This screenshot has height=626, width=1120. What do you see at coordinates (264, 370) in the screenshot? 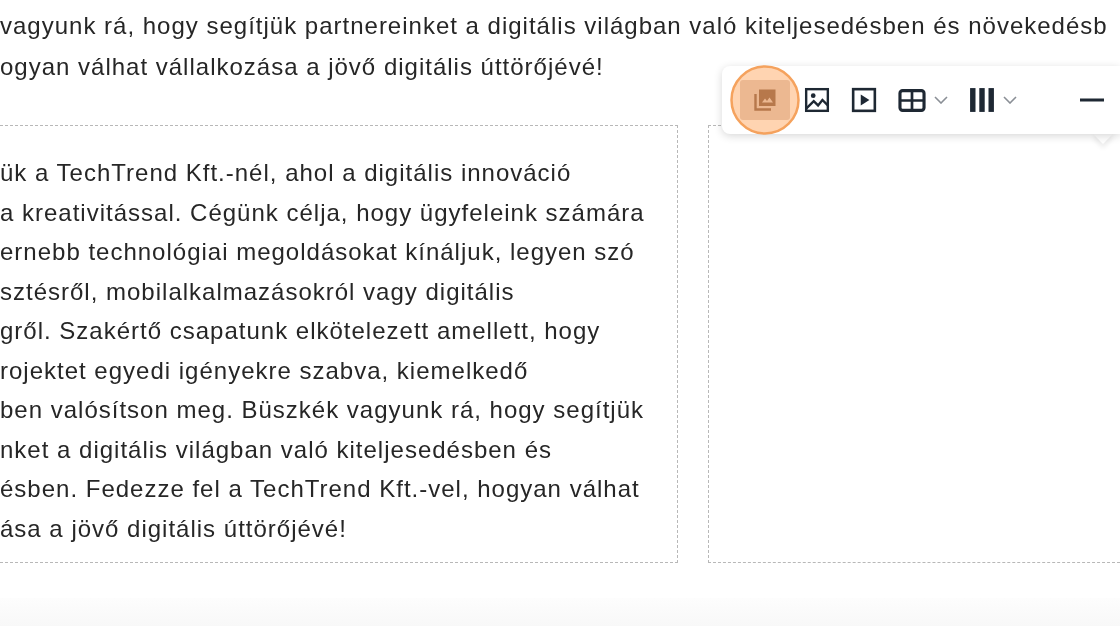
I see `paragraph-line: rojektet egyedi igényekre szabva, kiemelkedő` at bounding box center [264, 370].